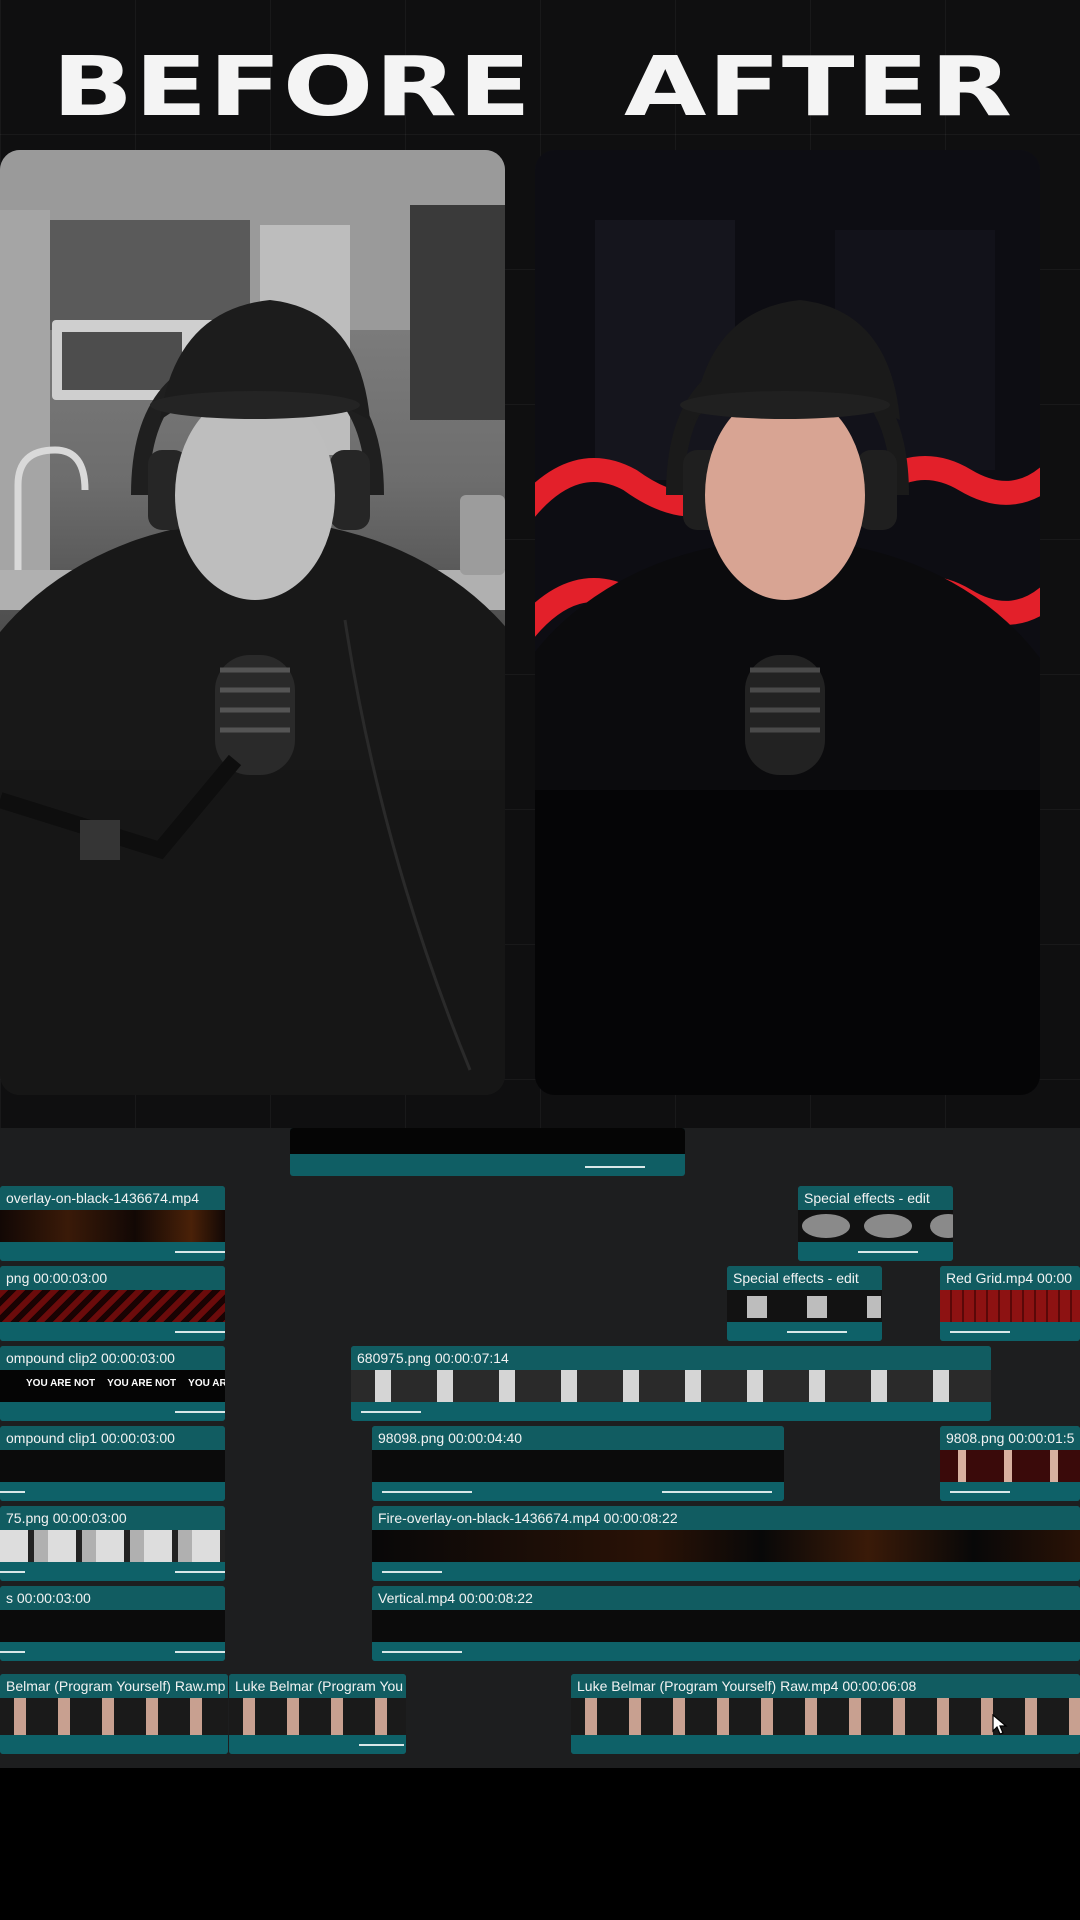  I want to click on clip-label: Belmar (Program Yourself) Raw.mp, so click(114, 1686).